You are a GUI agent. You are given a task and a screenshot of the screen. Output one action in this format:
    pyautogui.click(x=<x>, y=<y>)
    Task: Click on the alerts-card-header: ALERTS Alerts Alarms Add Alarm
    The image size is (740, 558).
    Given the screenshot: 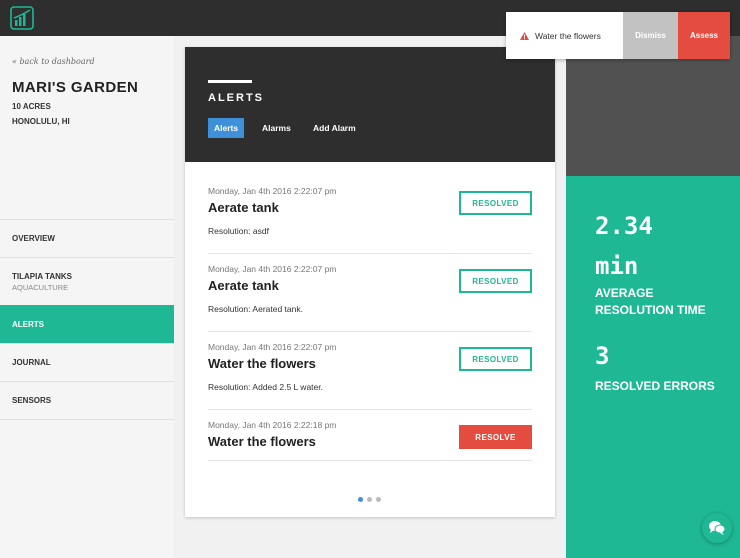 What is the action you would take?
    pyautogui.click(x=370, y=104)
    